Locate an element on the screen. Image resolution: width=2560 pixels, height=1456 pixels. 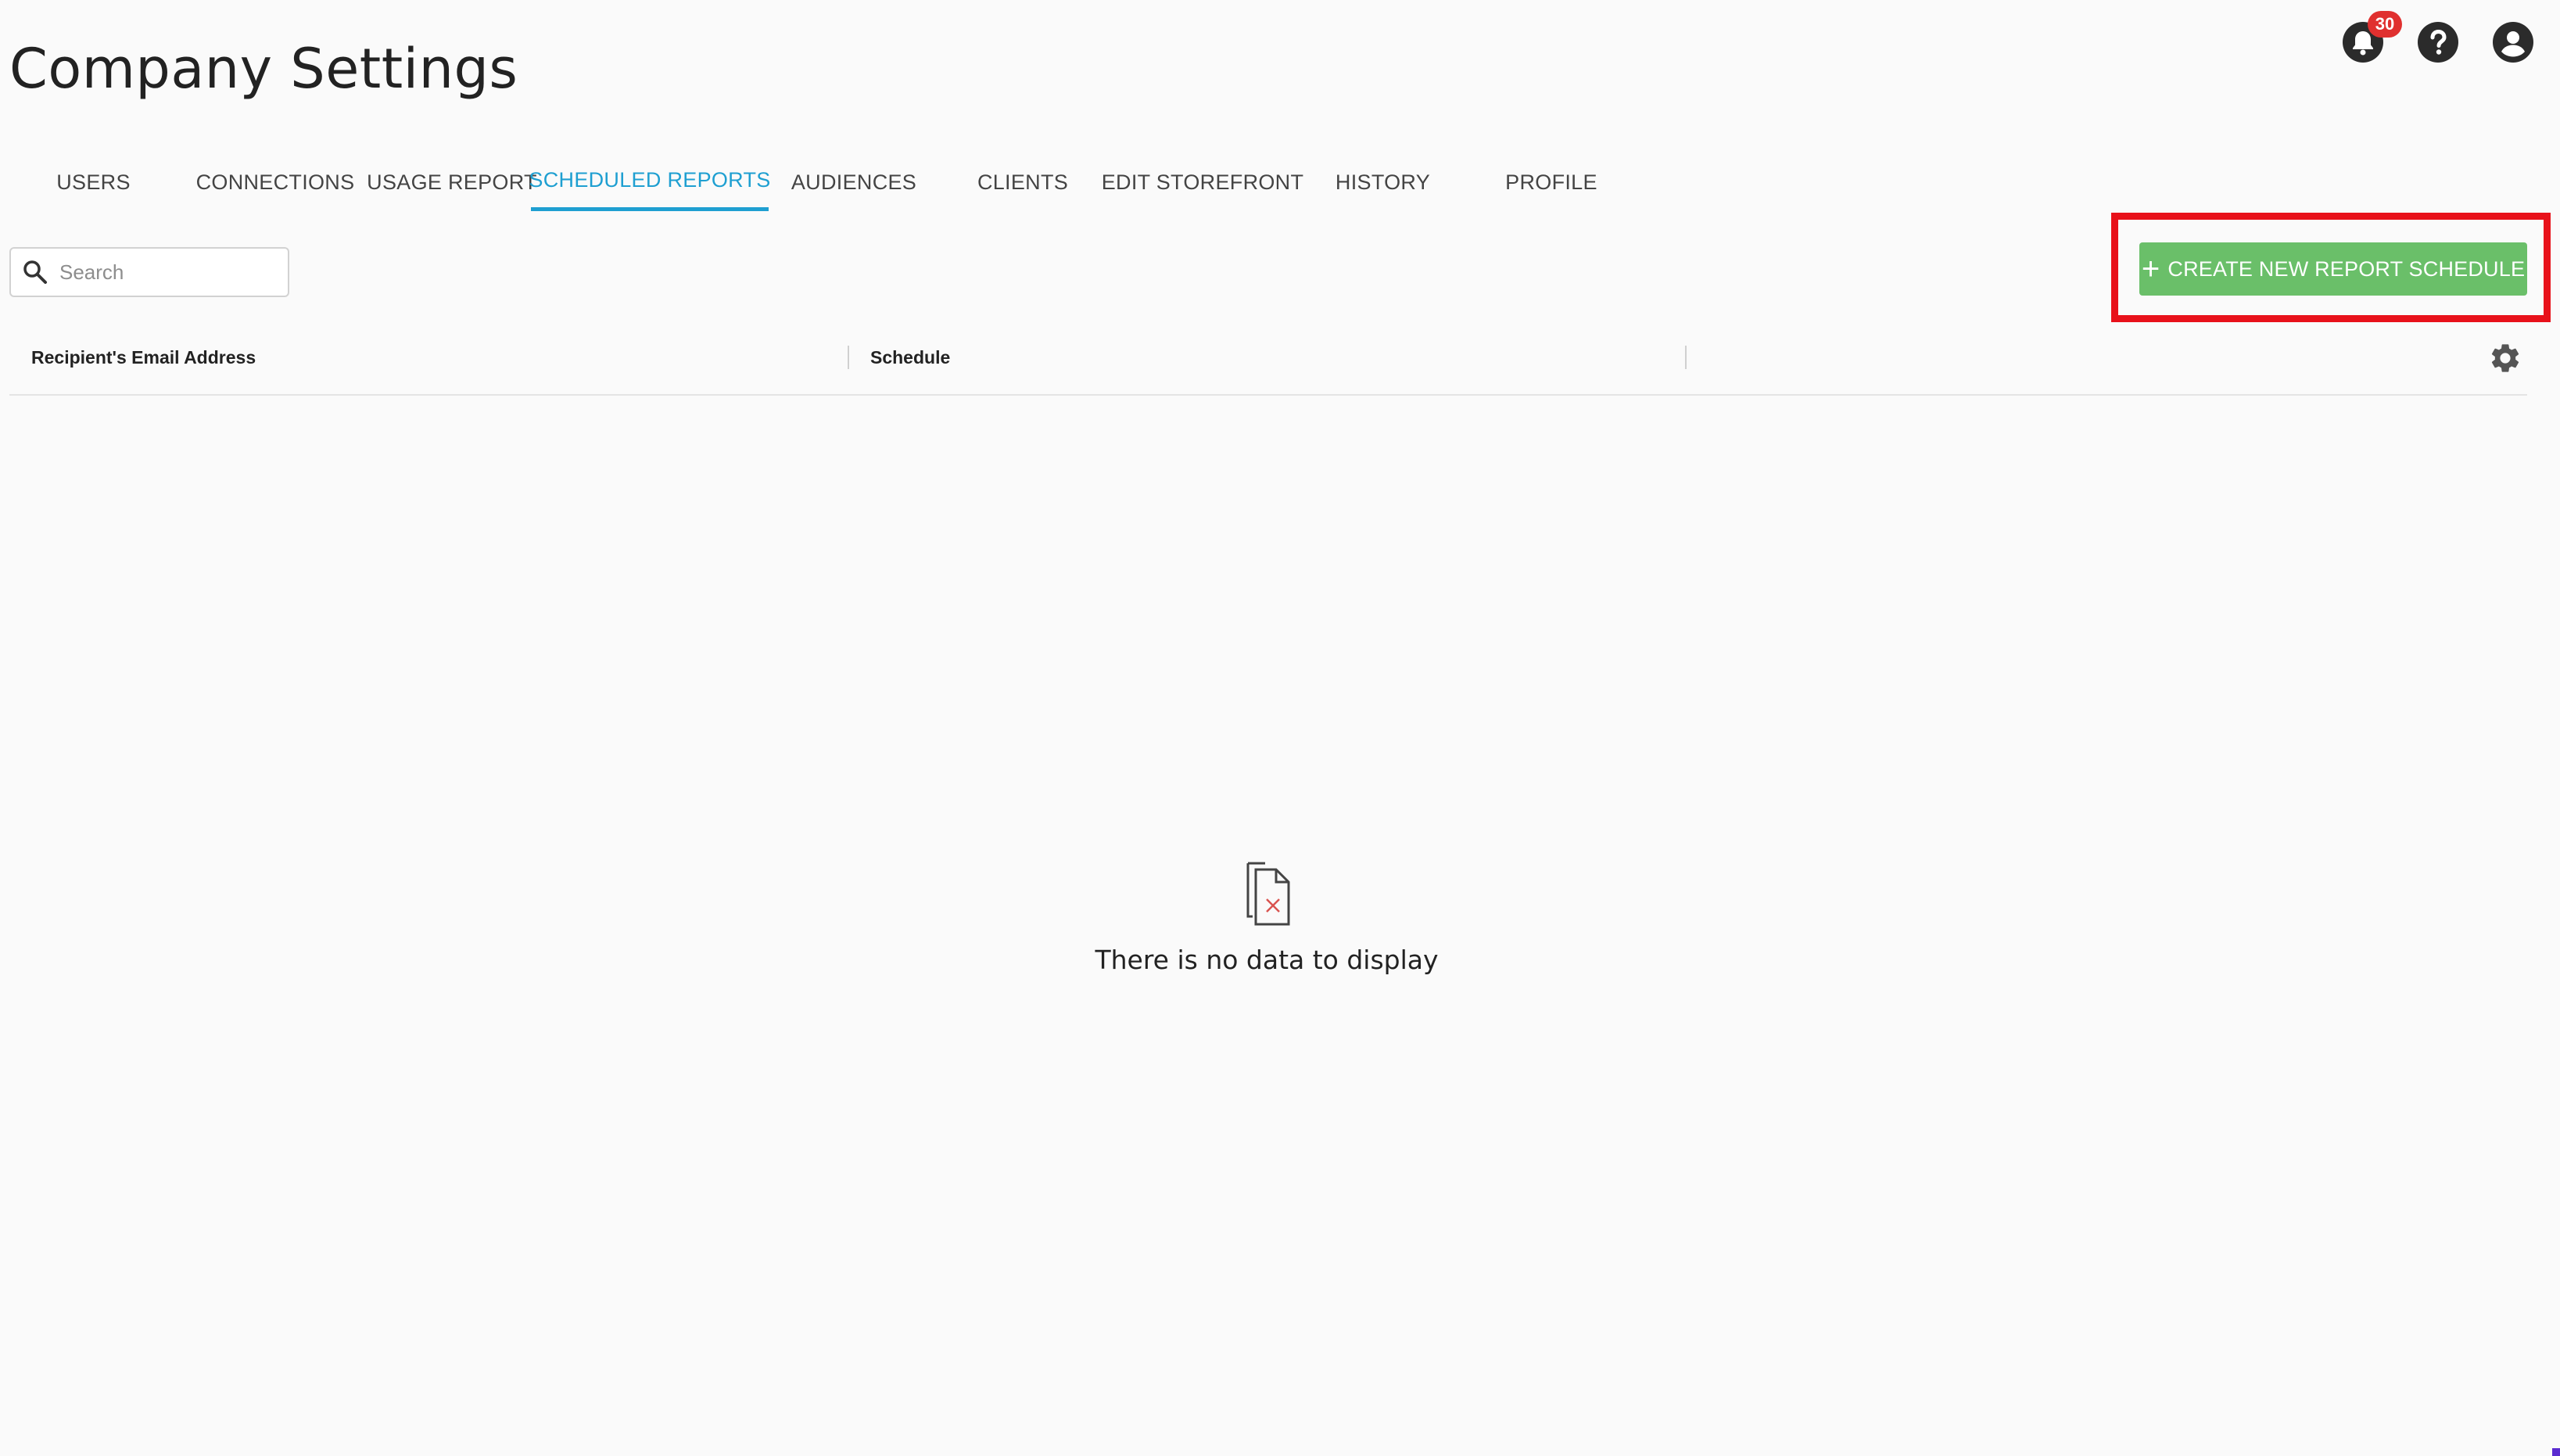
create-report-schedule-label: CREATE NEW REPORT SCHEDULE is located at coordinates (2346, 268).